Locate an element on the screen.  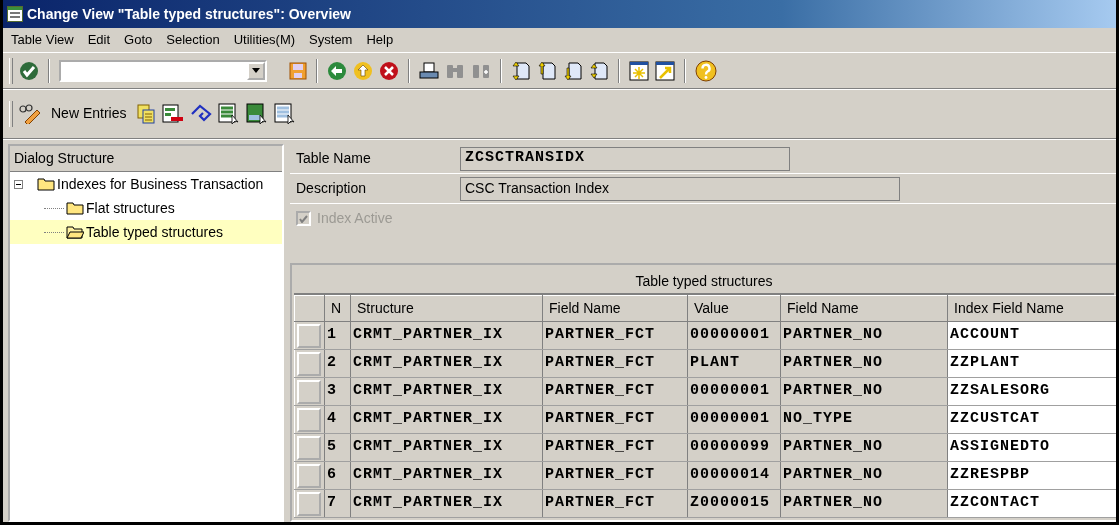
deselect-all-icon is located at coordinates (285, 113).